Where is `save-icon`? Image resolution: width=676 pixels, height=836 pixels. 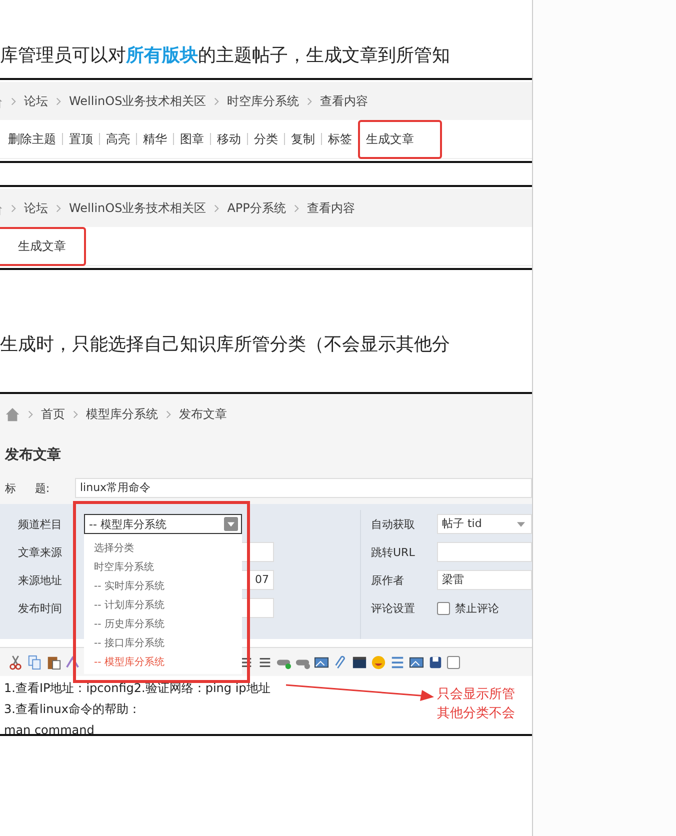 save-icon is located at coordinates (435, 662).